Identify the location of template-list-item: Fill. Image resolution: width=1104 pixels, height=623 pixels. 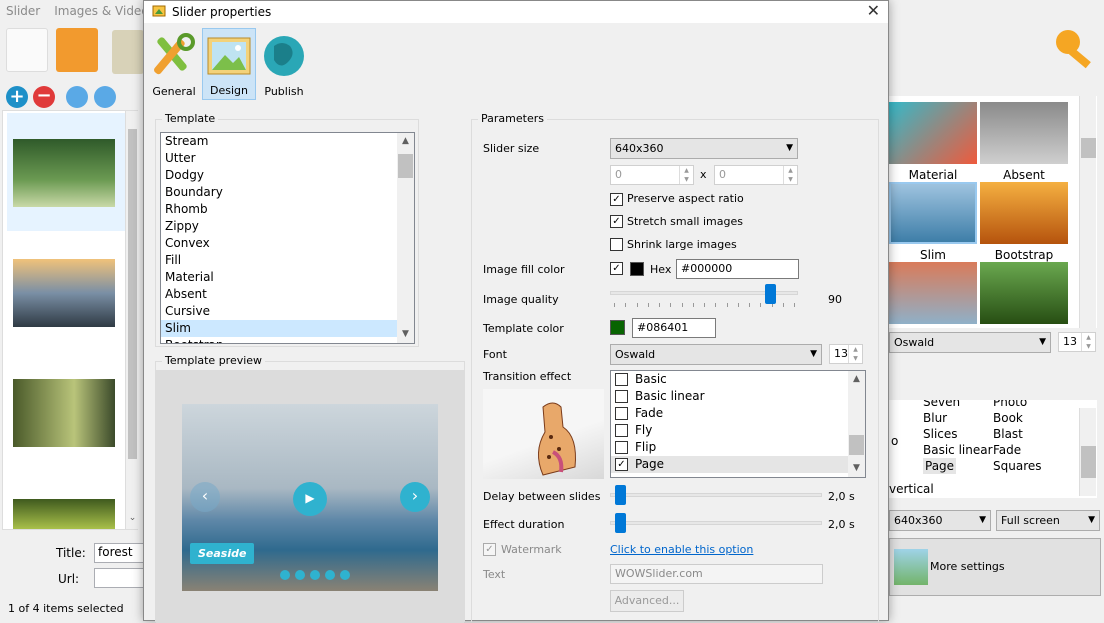
(287, 260).